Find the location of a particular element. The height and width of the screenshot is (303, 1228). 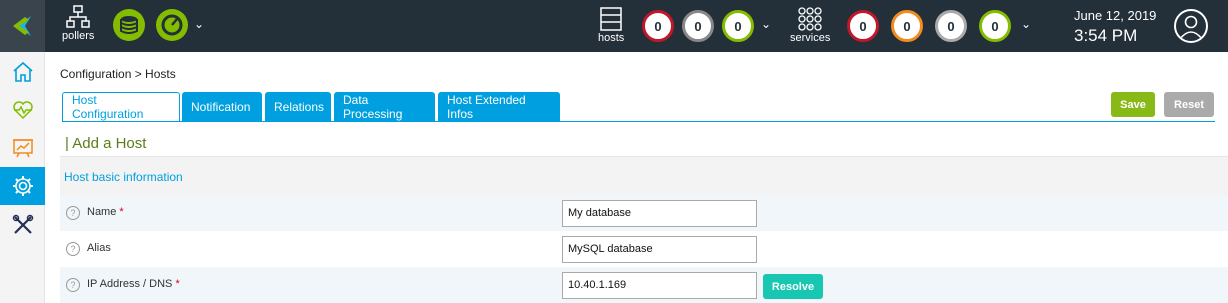

tab-notification: Notification is located at coordinates (222, 107).